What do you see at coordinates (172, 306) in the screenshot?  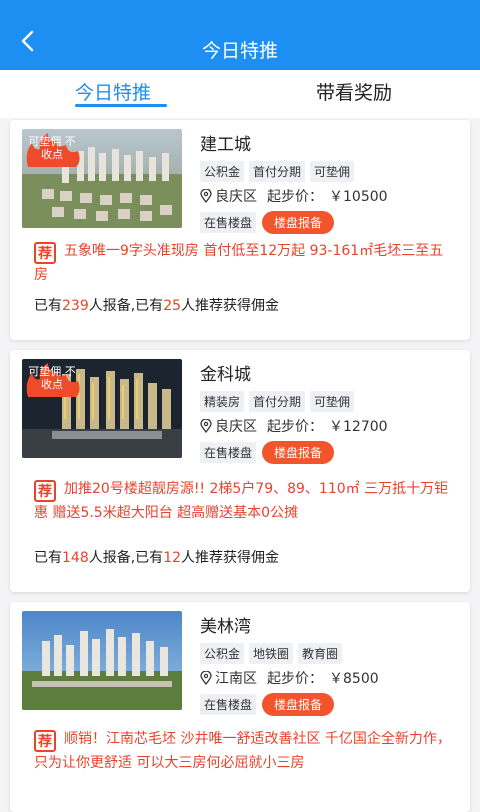 I see `recommend-count: 25` at bounding box center [172, 306].